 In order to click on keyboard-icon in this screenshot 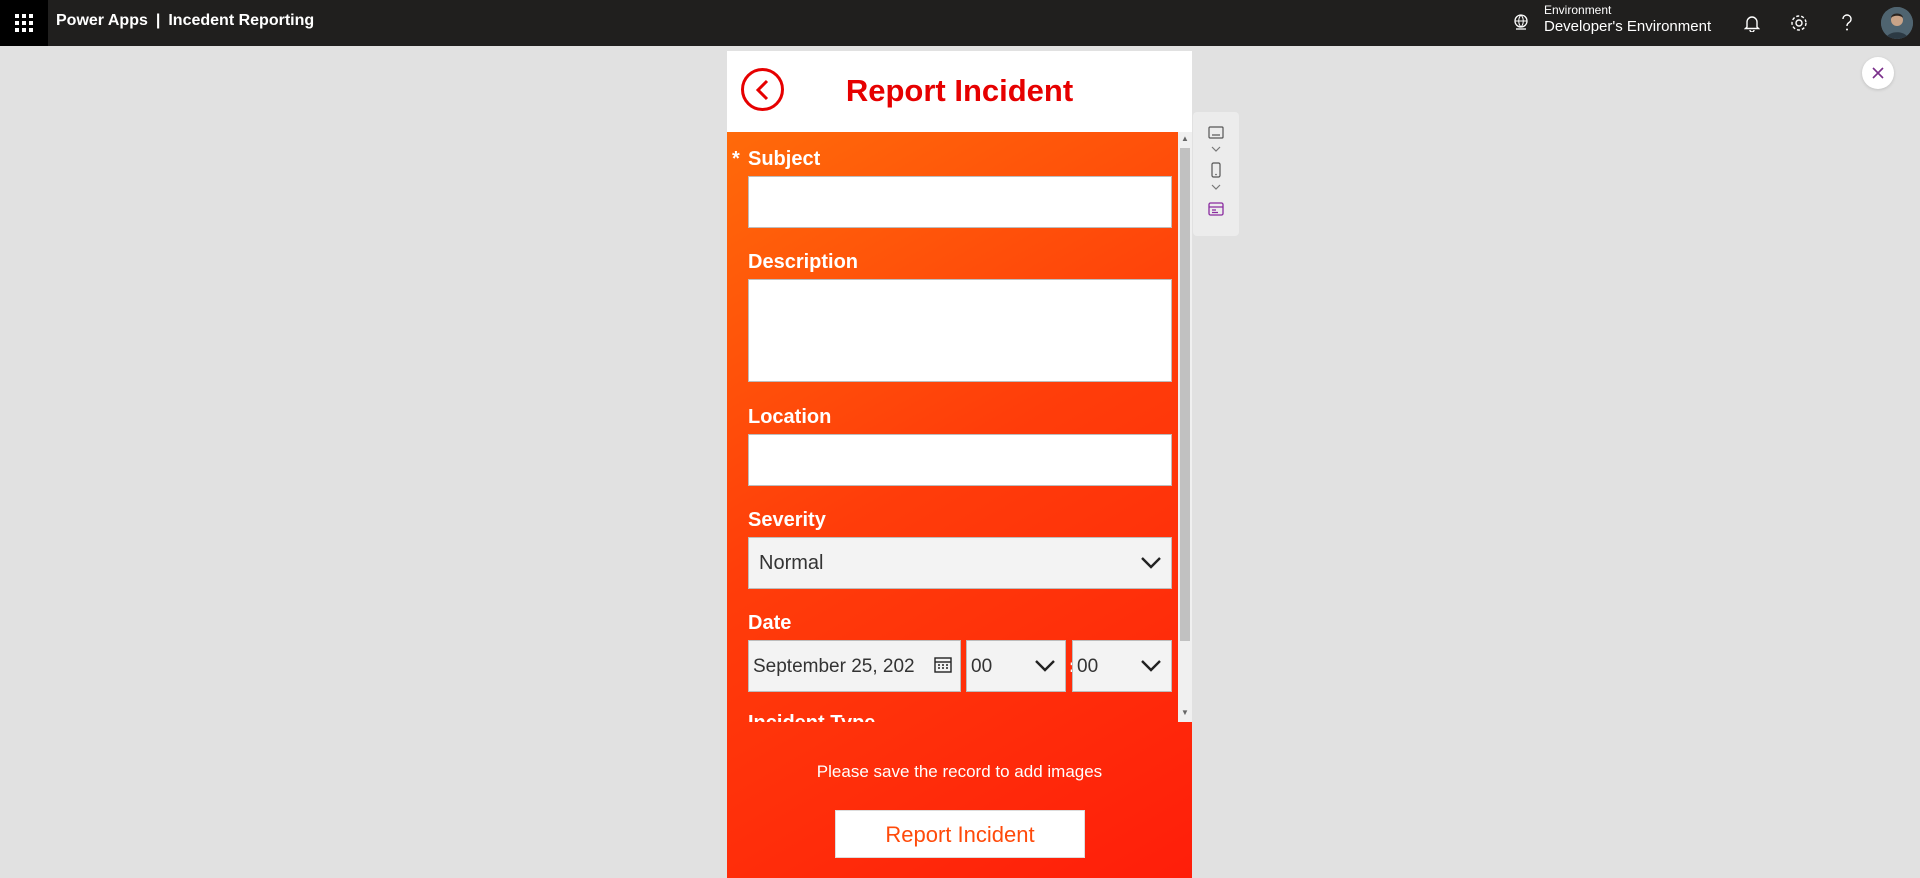, I will do `click(1216, 133)`.